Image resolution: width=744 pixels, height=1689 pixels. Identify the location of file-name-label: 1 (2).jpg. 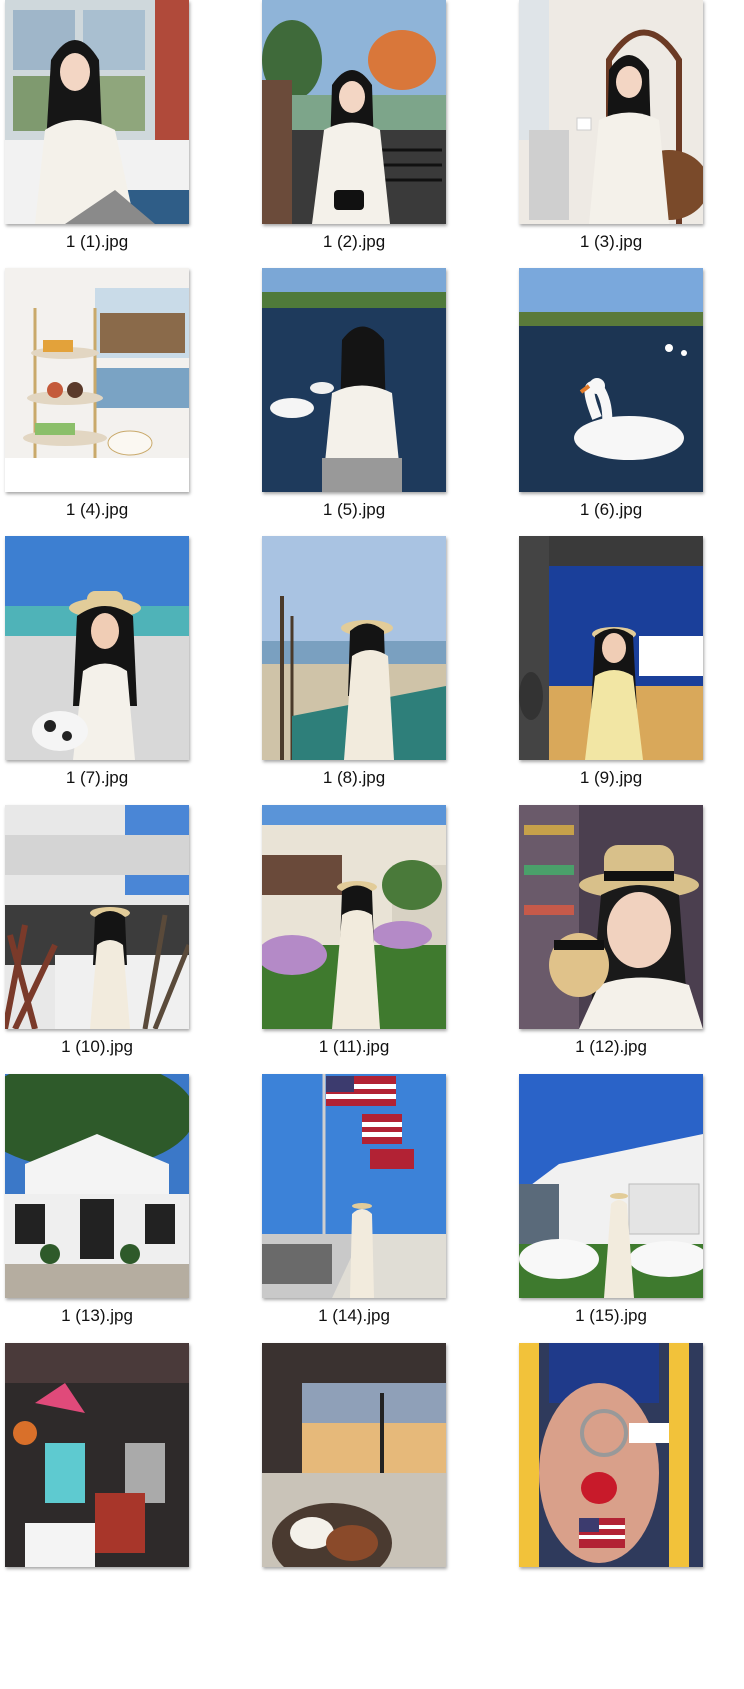
(354, 241).